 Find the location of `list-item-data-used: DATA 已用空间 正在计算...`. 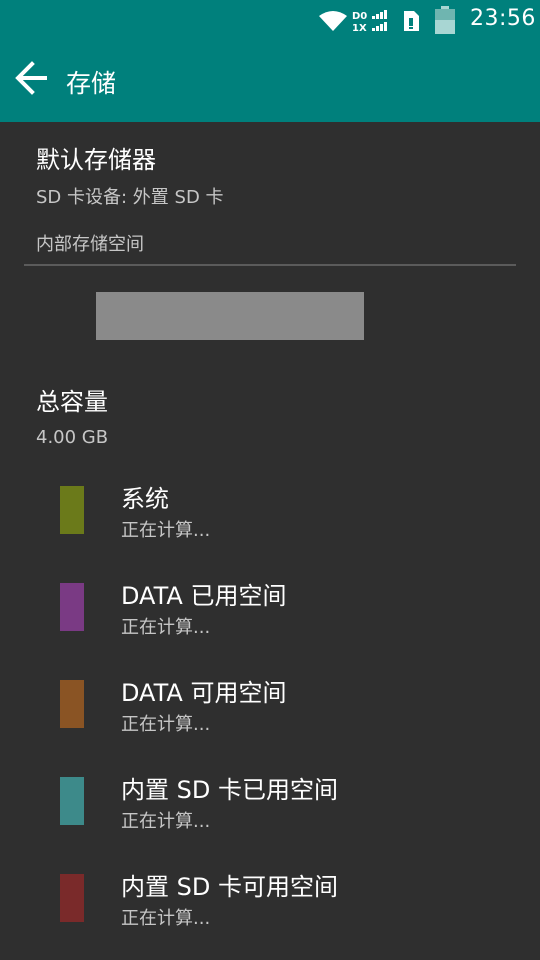

list-item-data-used: DATA 已用空间 正在计算... is located at coordinates (270, 619).